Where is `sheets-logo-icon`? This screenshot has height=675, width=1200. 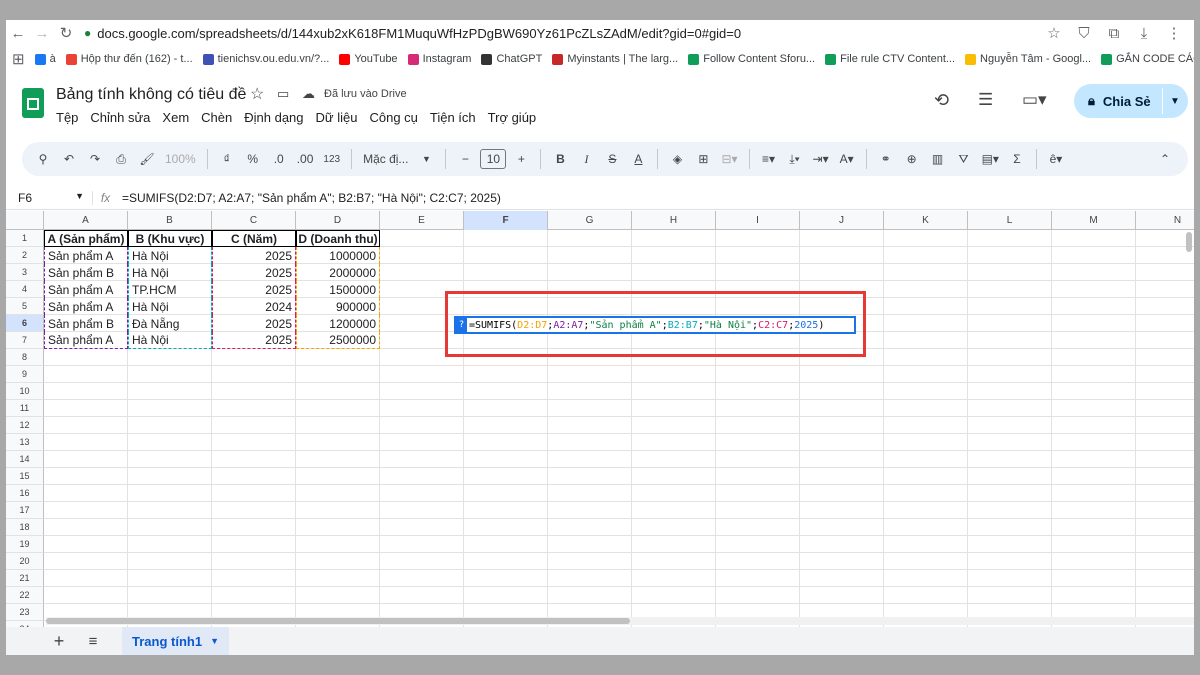 sheets-logo-icon is located at coordinates (33, 103).